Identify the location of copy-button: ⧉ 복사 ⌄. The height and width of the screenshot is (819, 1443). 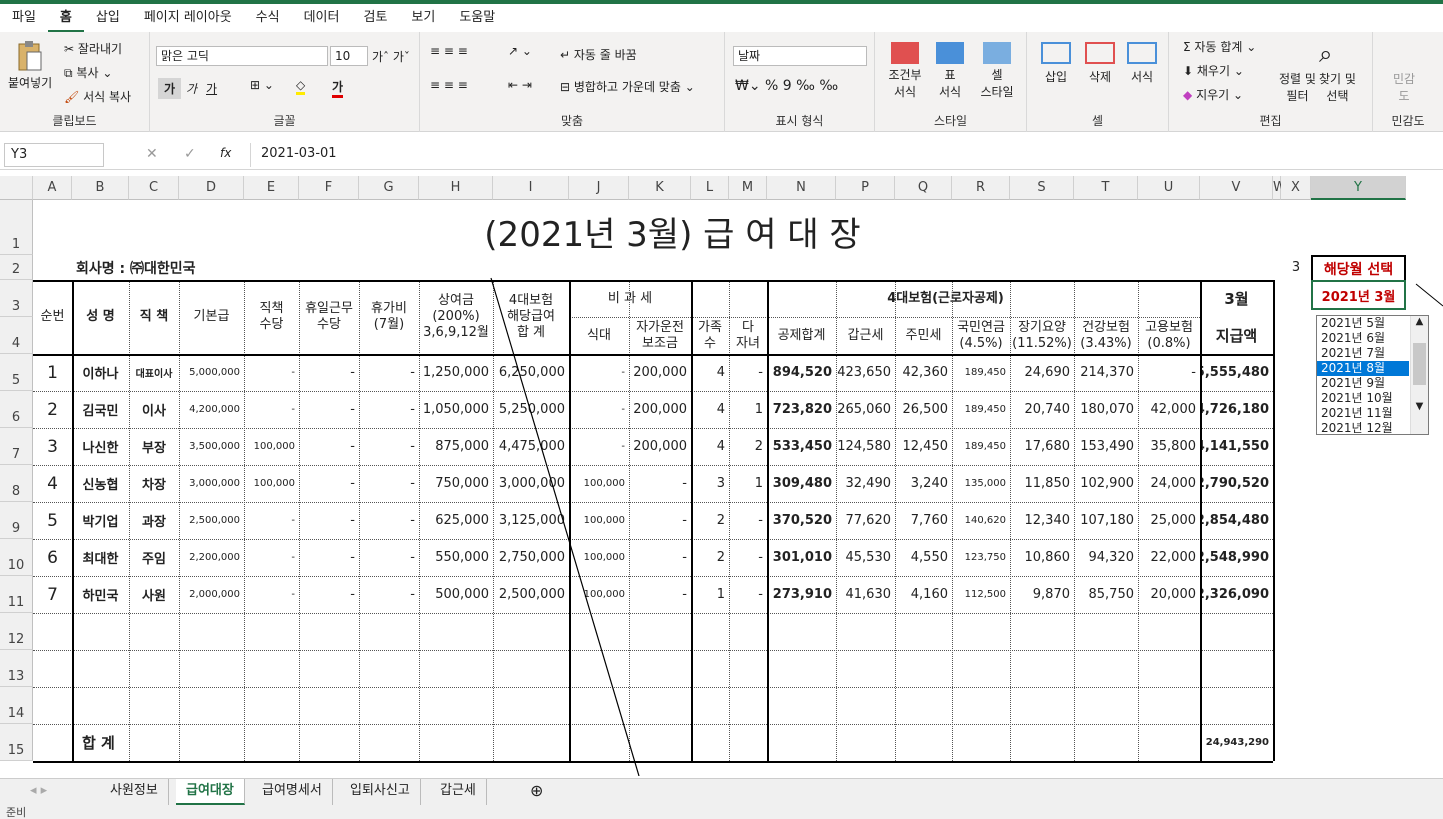
(88, 72).